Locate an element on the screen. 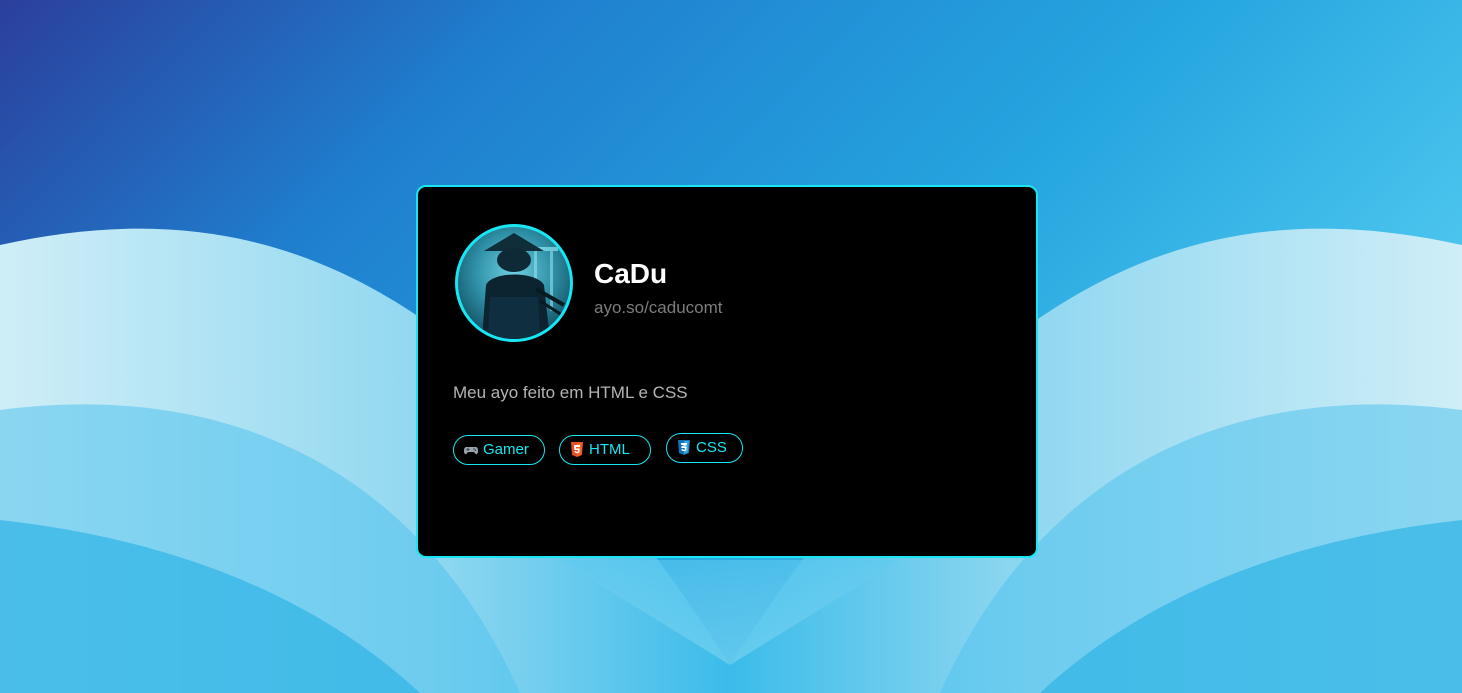 Image resolution: width=1462 pixels, height=693 pixels. tag-html: HTML is located at coordinates (605, 450).